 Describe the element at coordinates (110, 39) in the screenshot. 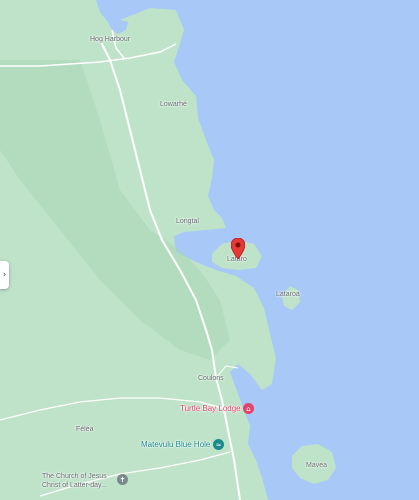

I see `label-hog-harbour: Hog Harbour` at that location.